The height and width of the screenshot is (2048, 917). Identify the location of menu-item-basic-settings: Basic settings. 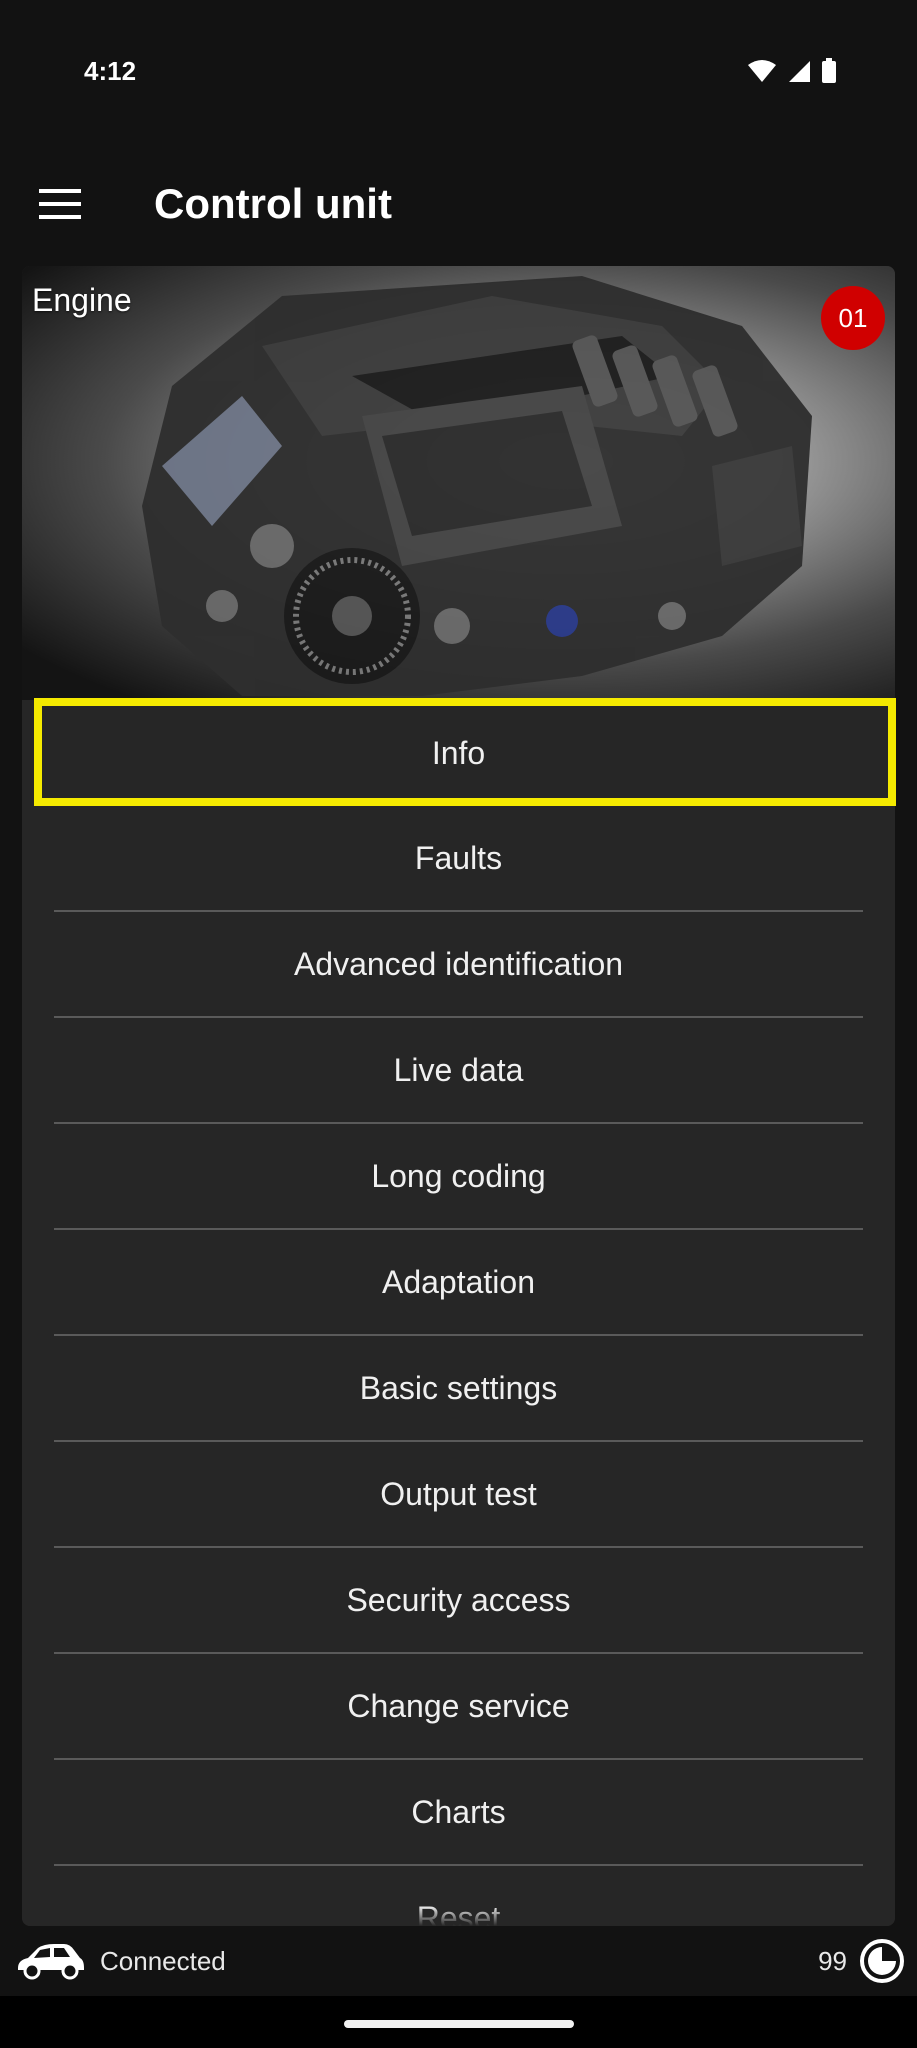
(458, 1389).